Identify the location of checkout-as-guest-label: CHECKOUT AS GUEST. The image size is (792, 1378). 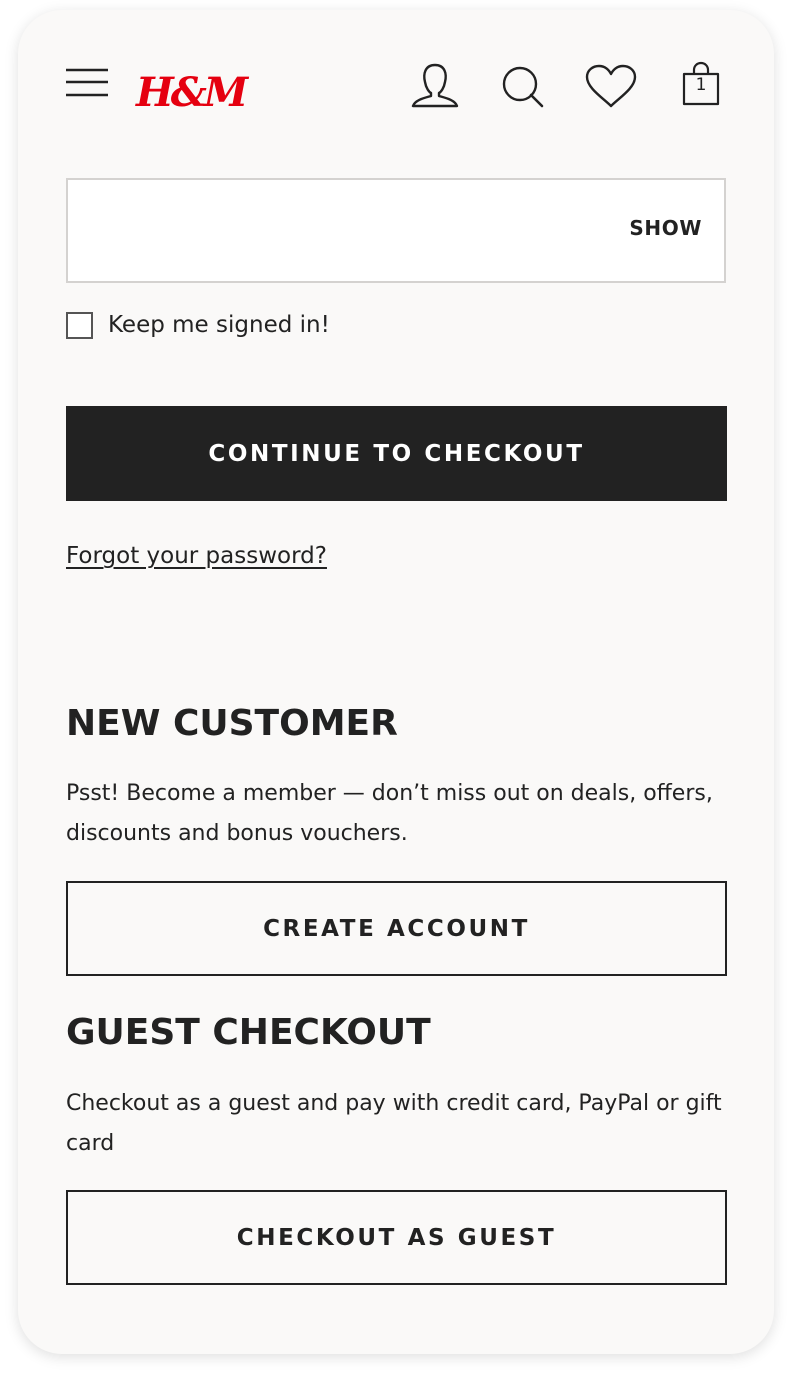
(396, 1237).